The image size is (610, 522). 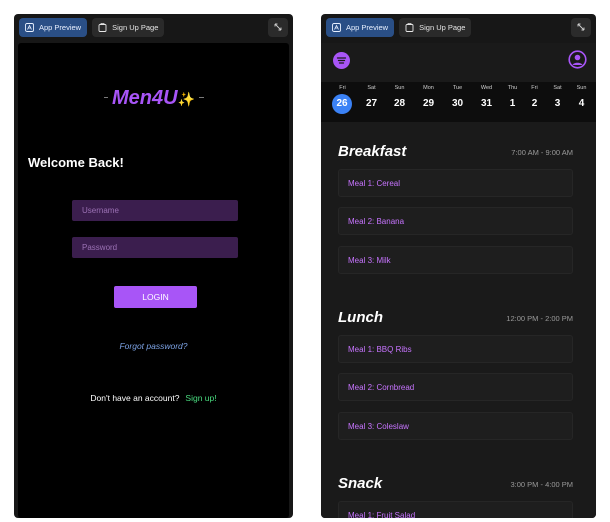 I want to click on signup-link: Sign up!, so click(x=200, y=398).